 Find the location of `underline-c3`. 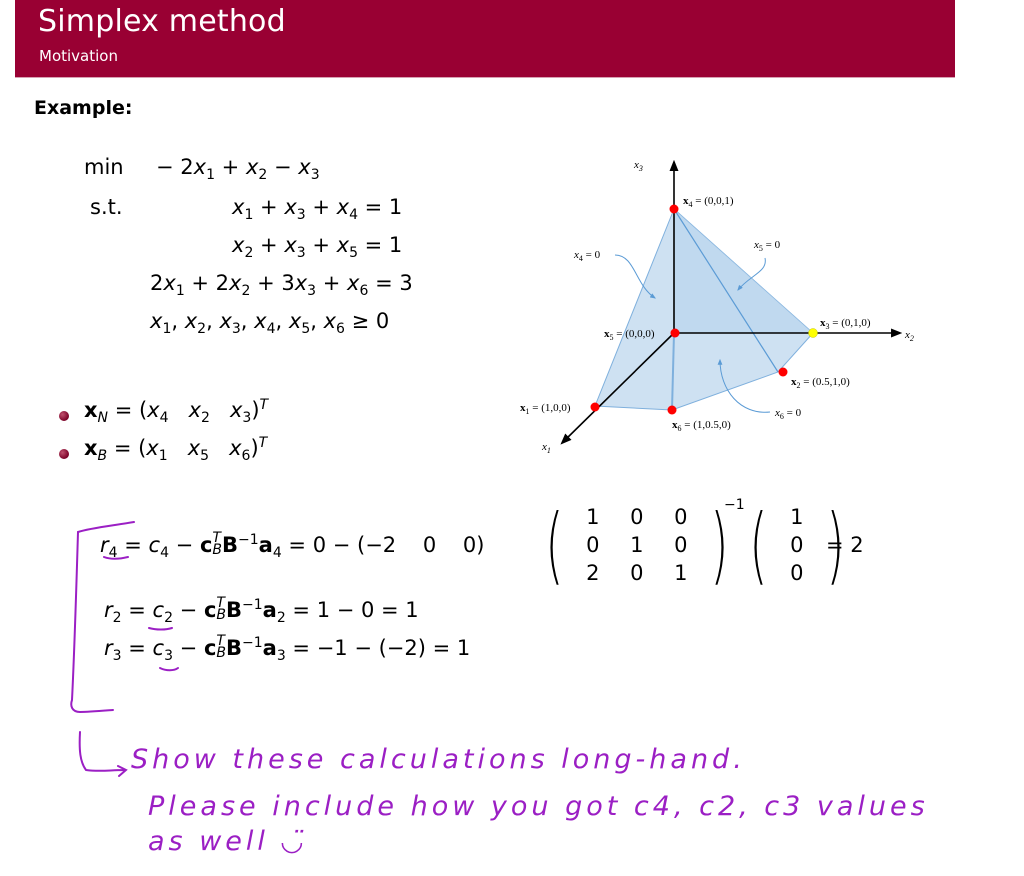

underline-c3 is located at coordinates (169, 669).